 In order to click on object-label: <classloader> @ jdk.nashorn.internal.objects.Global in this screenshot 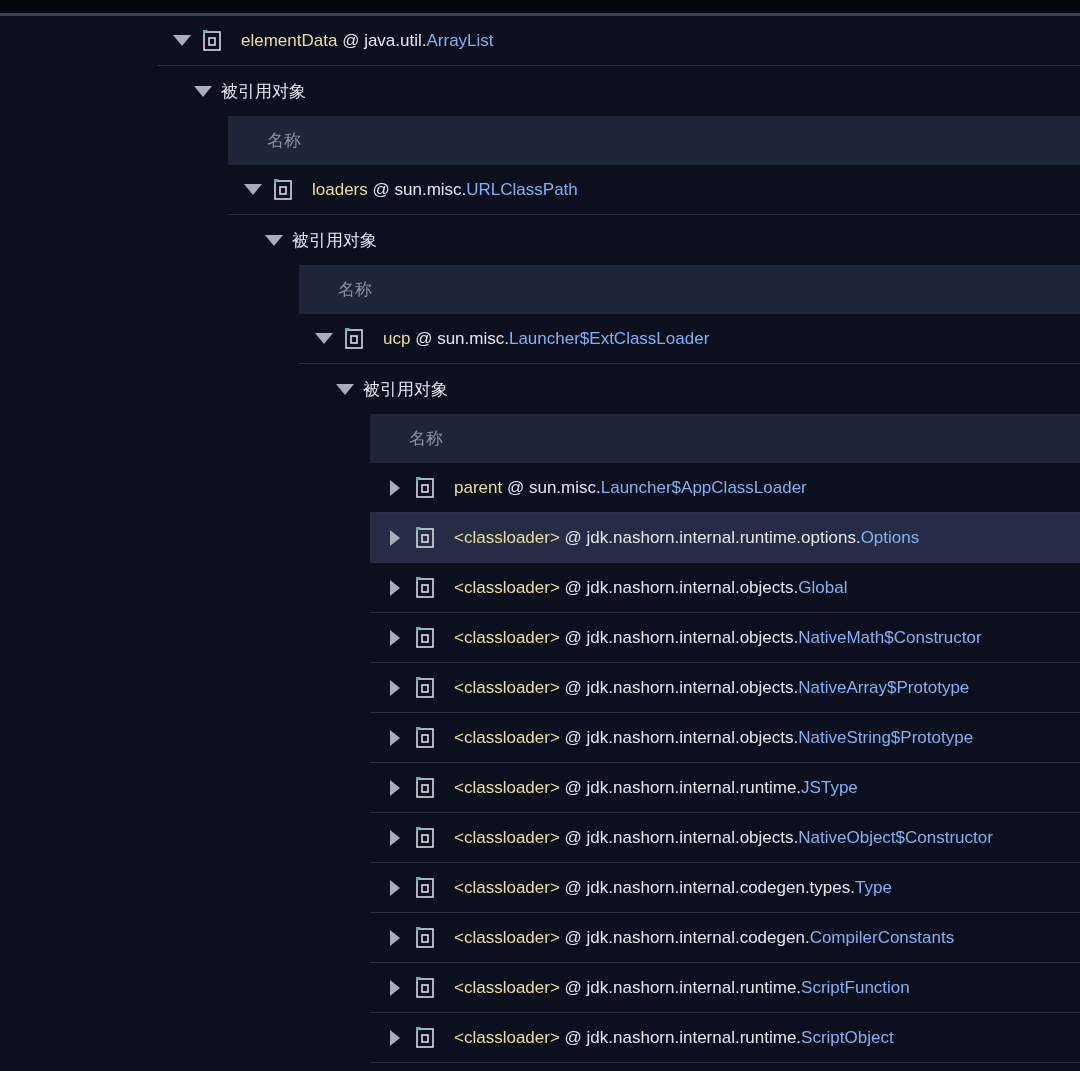, I will do `click(651, 587)`.